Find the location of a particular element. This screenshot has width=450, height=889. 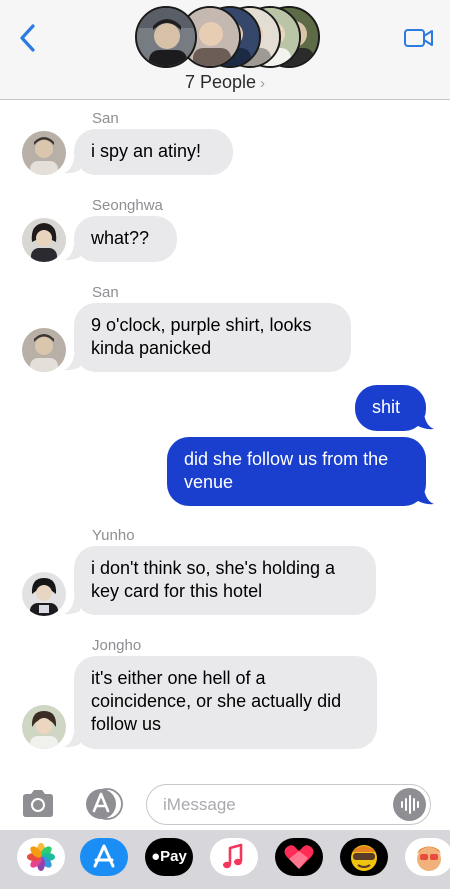

group-member-avatar is located at coordinates (166, 37).